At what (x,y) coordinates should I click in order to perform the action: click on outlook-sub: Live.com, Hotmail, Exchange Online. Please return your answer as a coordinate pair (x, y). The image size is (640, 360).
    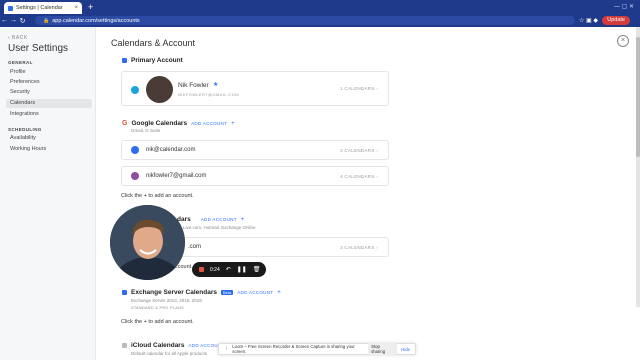
    Looking at the image, I should click on (219, 227).